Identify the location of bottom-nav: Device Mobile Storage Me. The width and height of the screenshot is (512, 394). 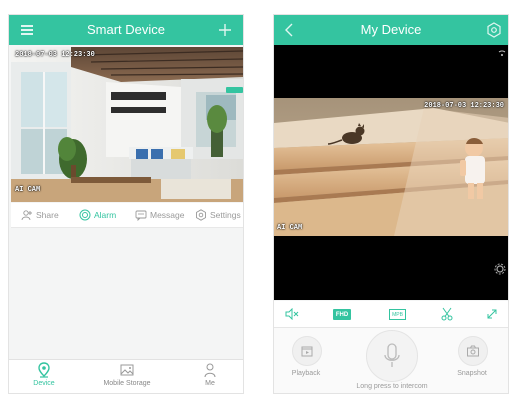
(126, 376).